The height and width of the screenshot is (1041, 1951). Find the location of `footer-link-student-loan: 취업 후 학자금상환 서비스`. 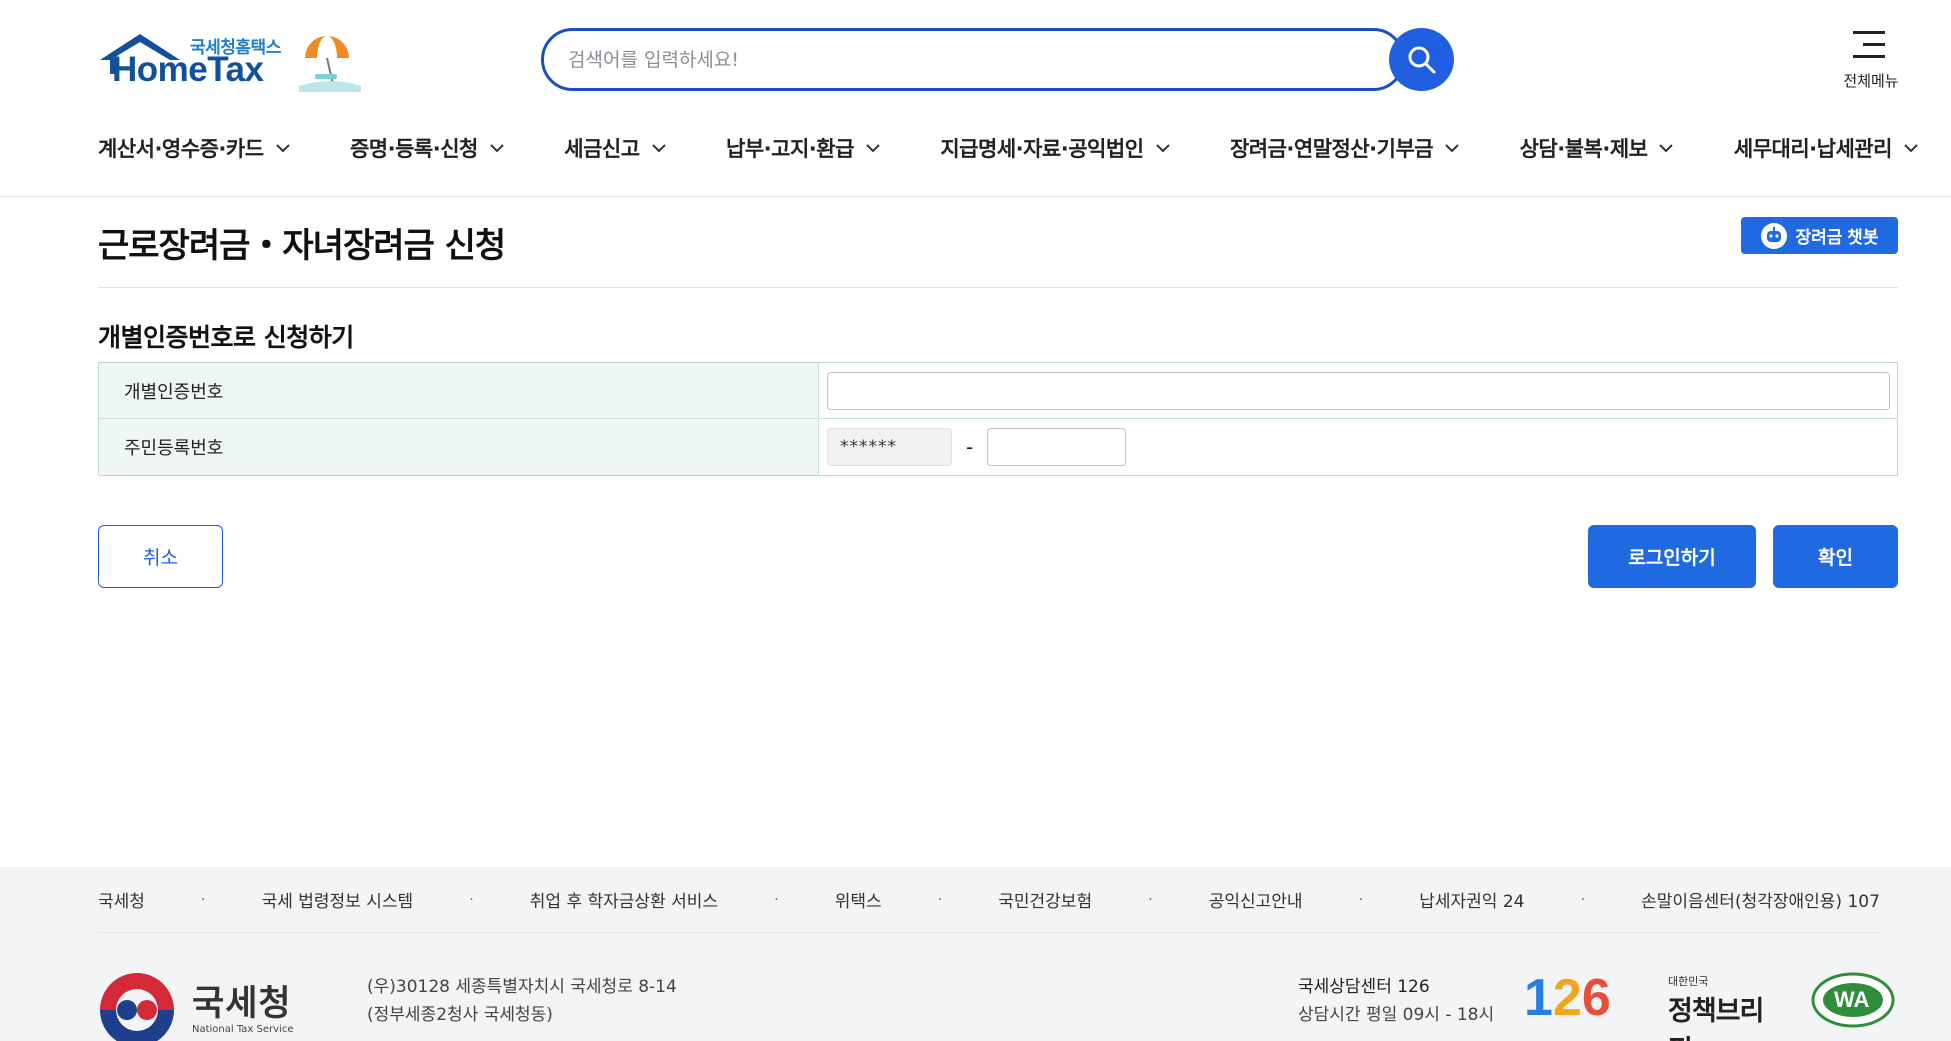

footer-link-student-loan: 취업 후 학자금상환 서비스 is located at coordinates (624, 899).